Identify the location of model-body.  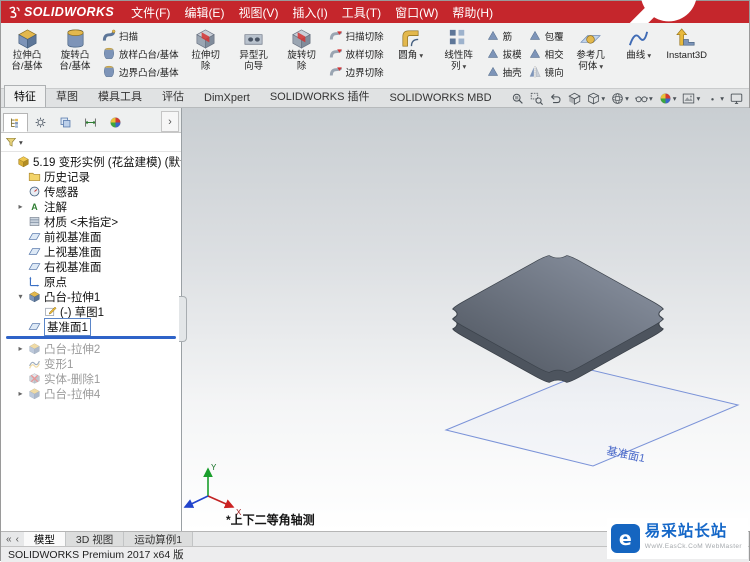
(558, 319).